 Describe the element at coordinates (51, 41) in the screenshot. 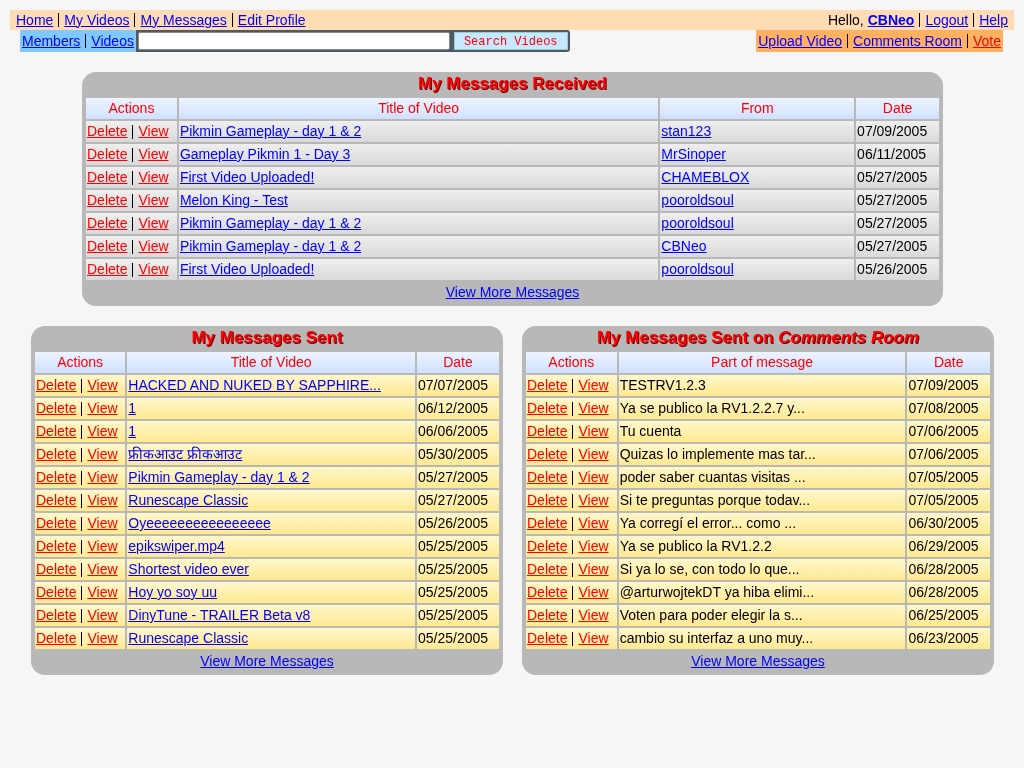

I see `nav-link: Members` at that location.